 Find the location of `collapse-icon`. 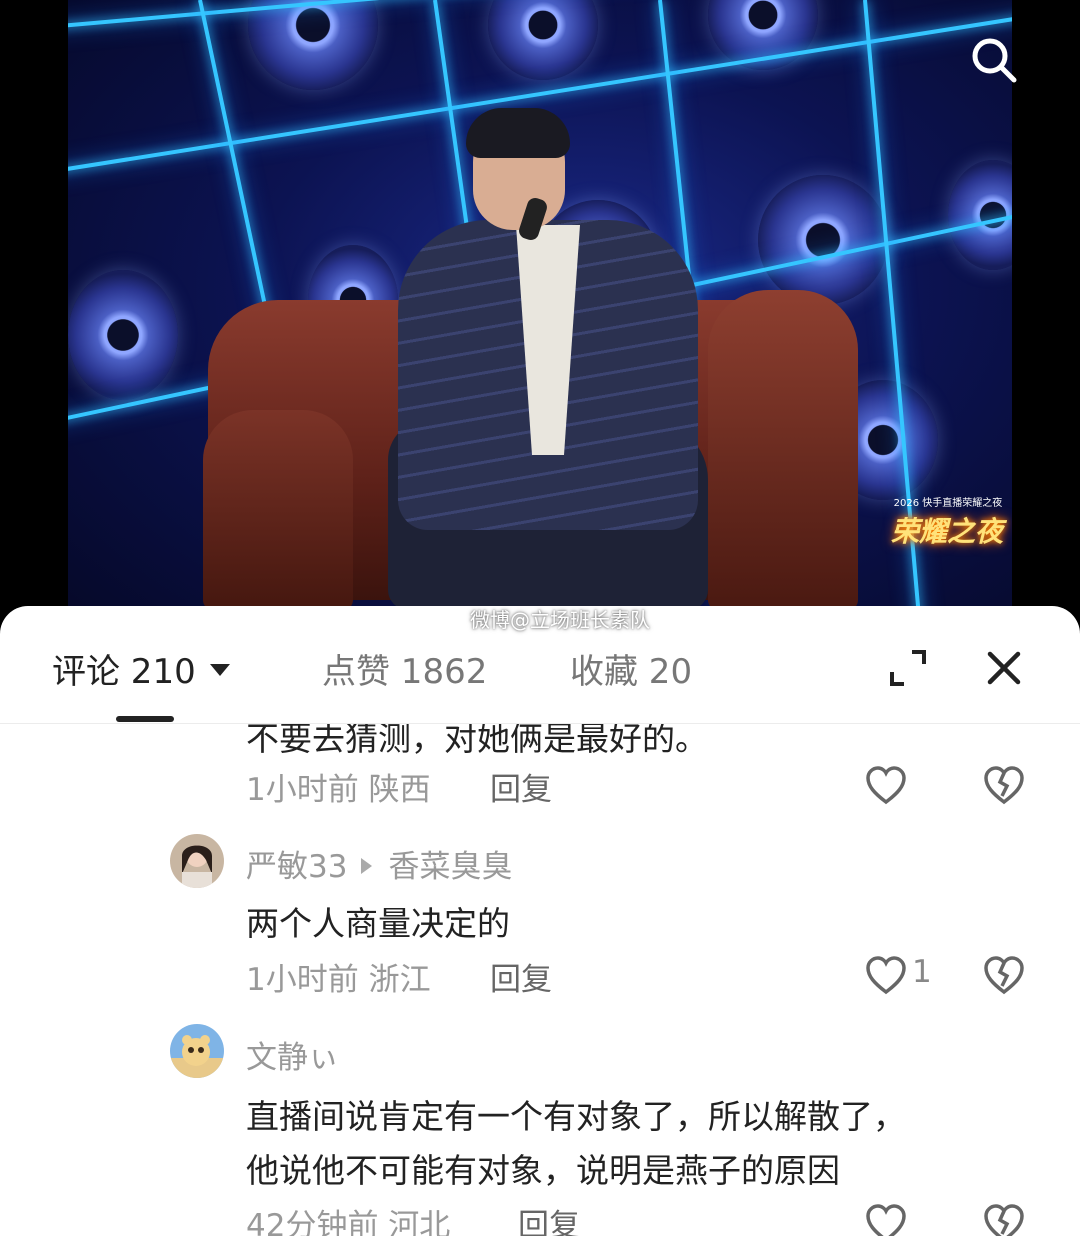

collapse-icon is located at coordinates (908, 668).